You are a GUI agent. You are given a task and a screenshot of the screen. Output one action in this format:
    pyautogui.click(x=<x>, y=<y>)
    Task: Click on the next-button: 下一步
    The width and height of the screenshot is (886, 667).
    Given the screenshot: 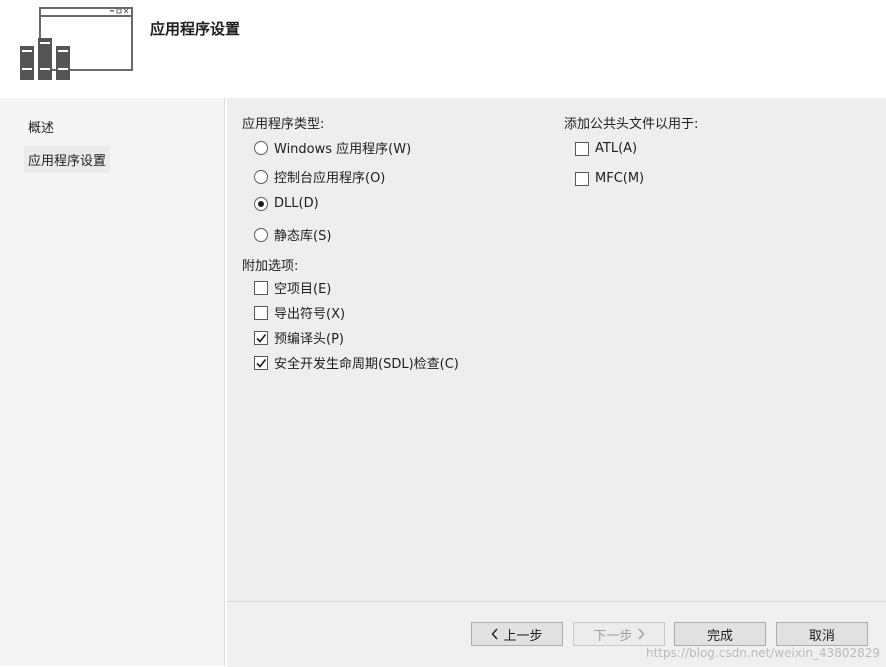 What is the action you would take?
    pyautogui.click(x=619, y=634)
    